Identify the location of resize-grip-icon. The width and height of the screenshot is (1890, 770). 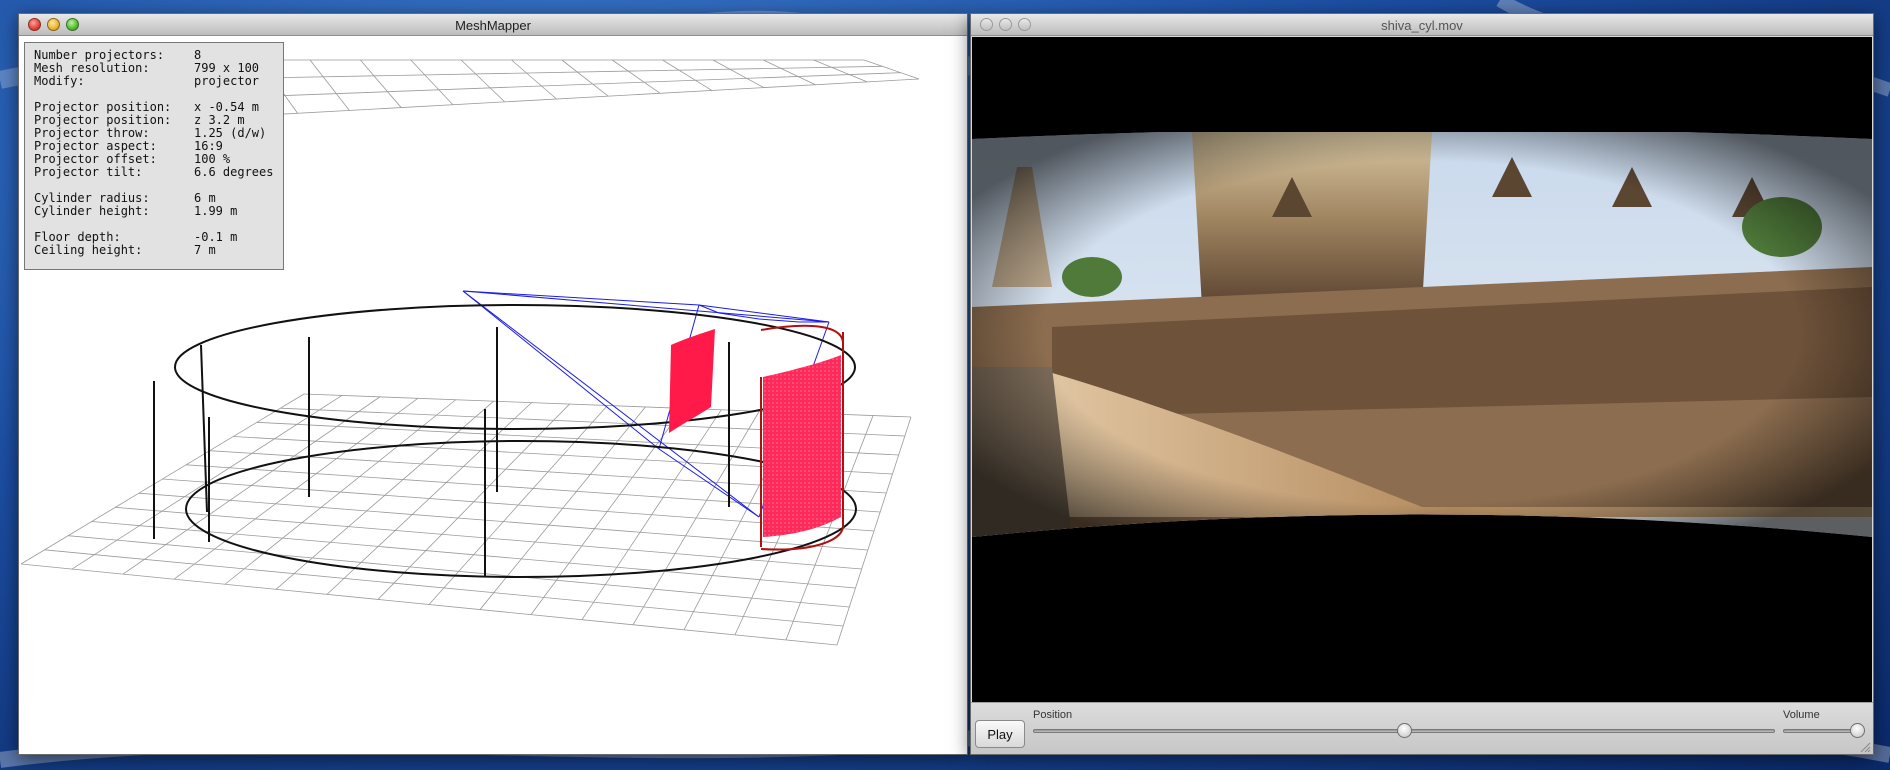
(1865, 747).